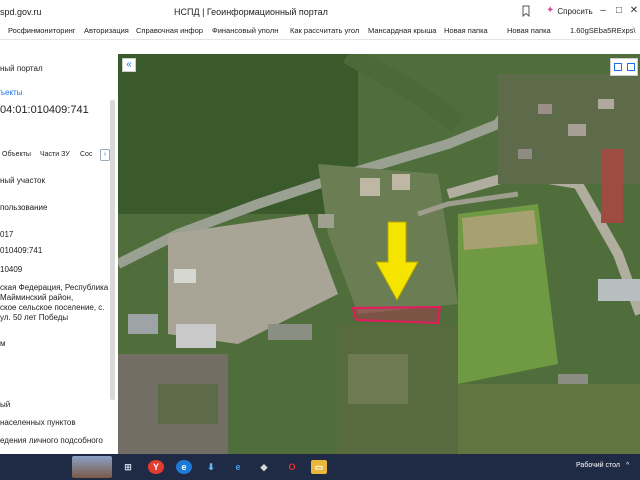 The image size is (640, 480). I want to click on portal-title: ный портал, so click(21, 68).